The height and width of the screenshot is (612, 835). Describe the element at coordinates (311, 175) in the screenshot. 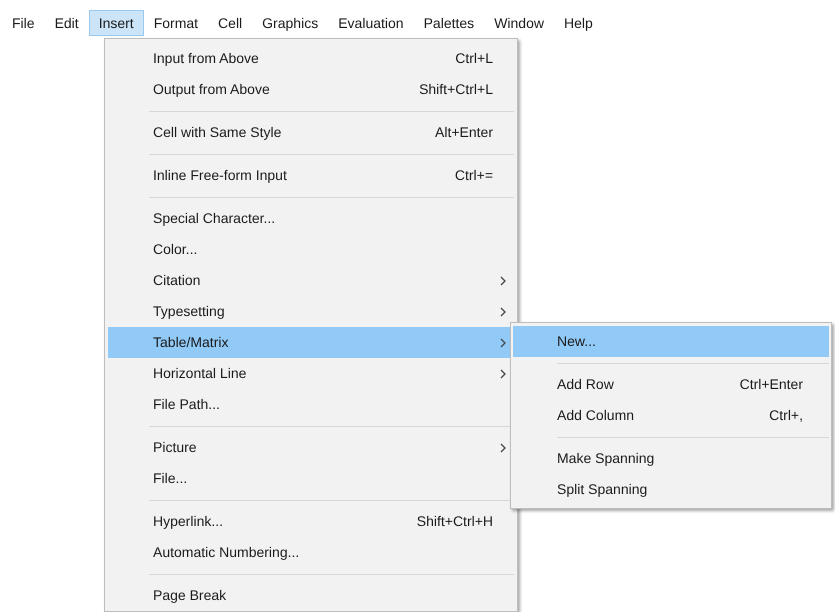

I see `menu-item: Inline Free-form Input Ctrl+=` at that location.